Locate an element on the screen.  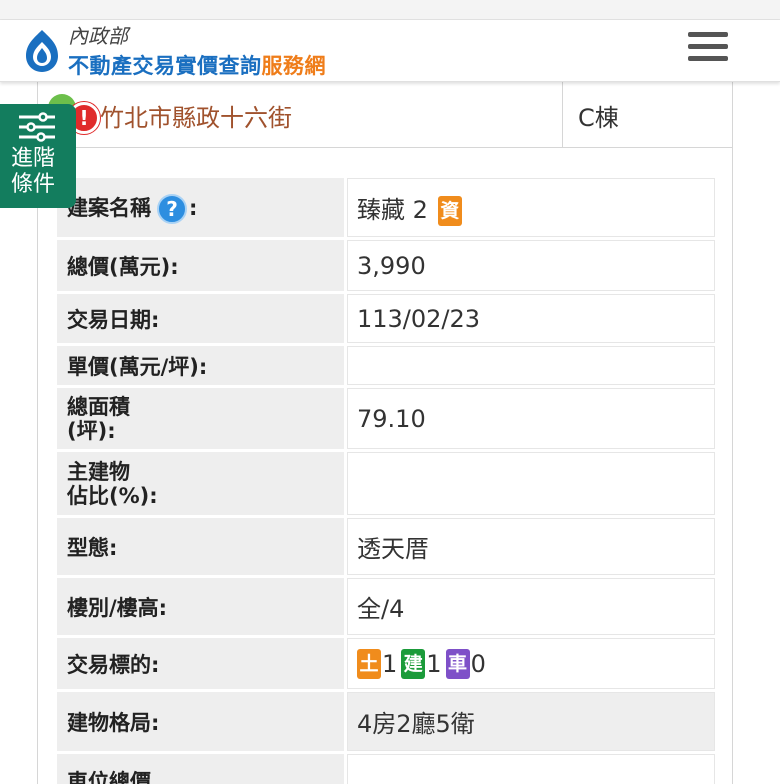
total-area-value: 79.10 is located at coordinates (531, 418).